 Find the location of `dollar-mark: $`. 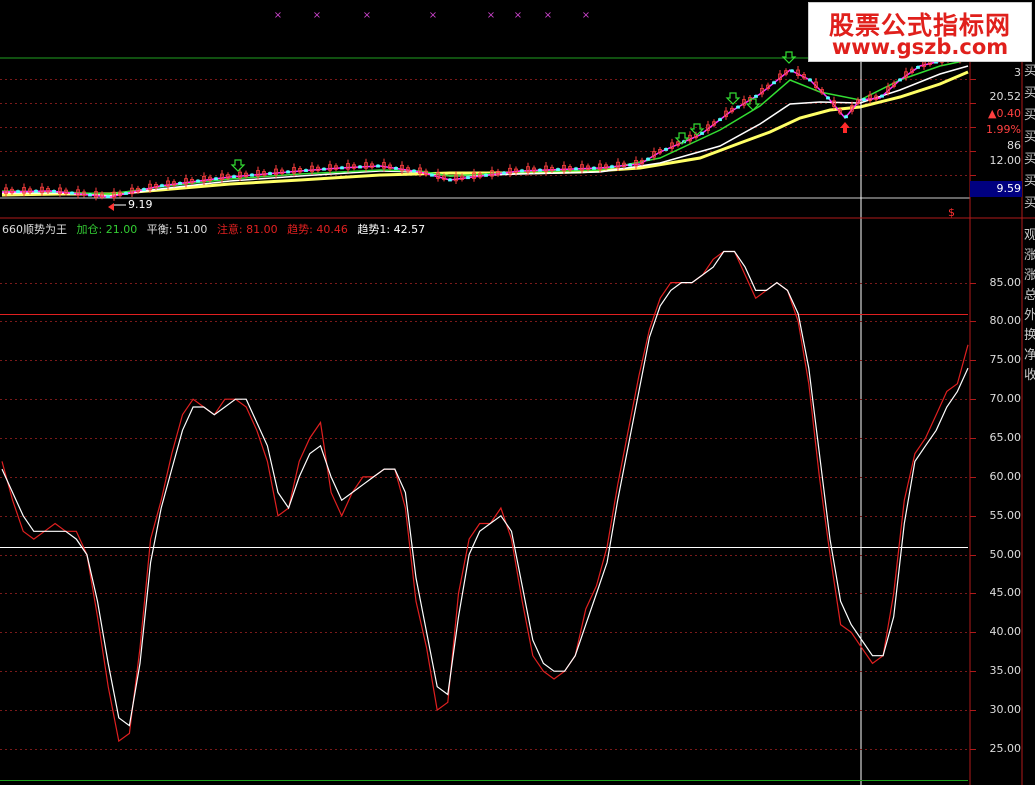

dollar-mark: $ is located at coordinates (951, 212).